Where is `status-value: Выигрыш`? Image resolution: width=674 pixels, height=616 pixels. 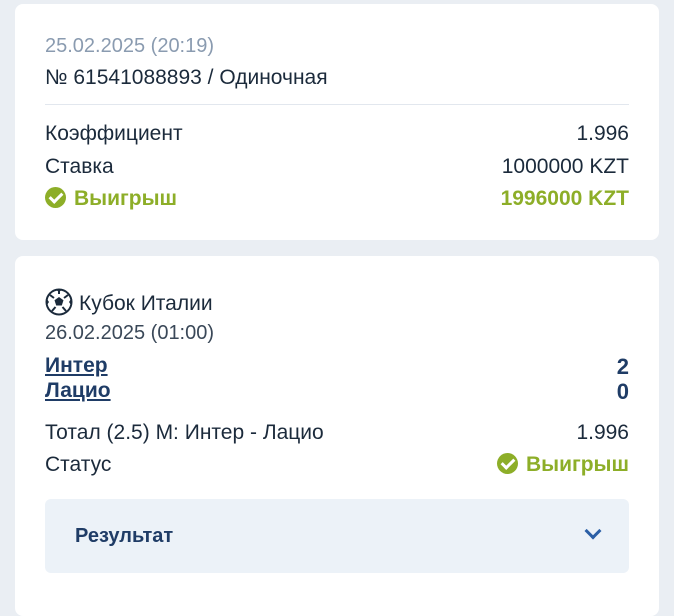
status-value: Выигрыш is located at coordinates (577, 464).